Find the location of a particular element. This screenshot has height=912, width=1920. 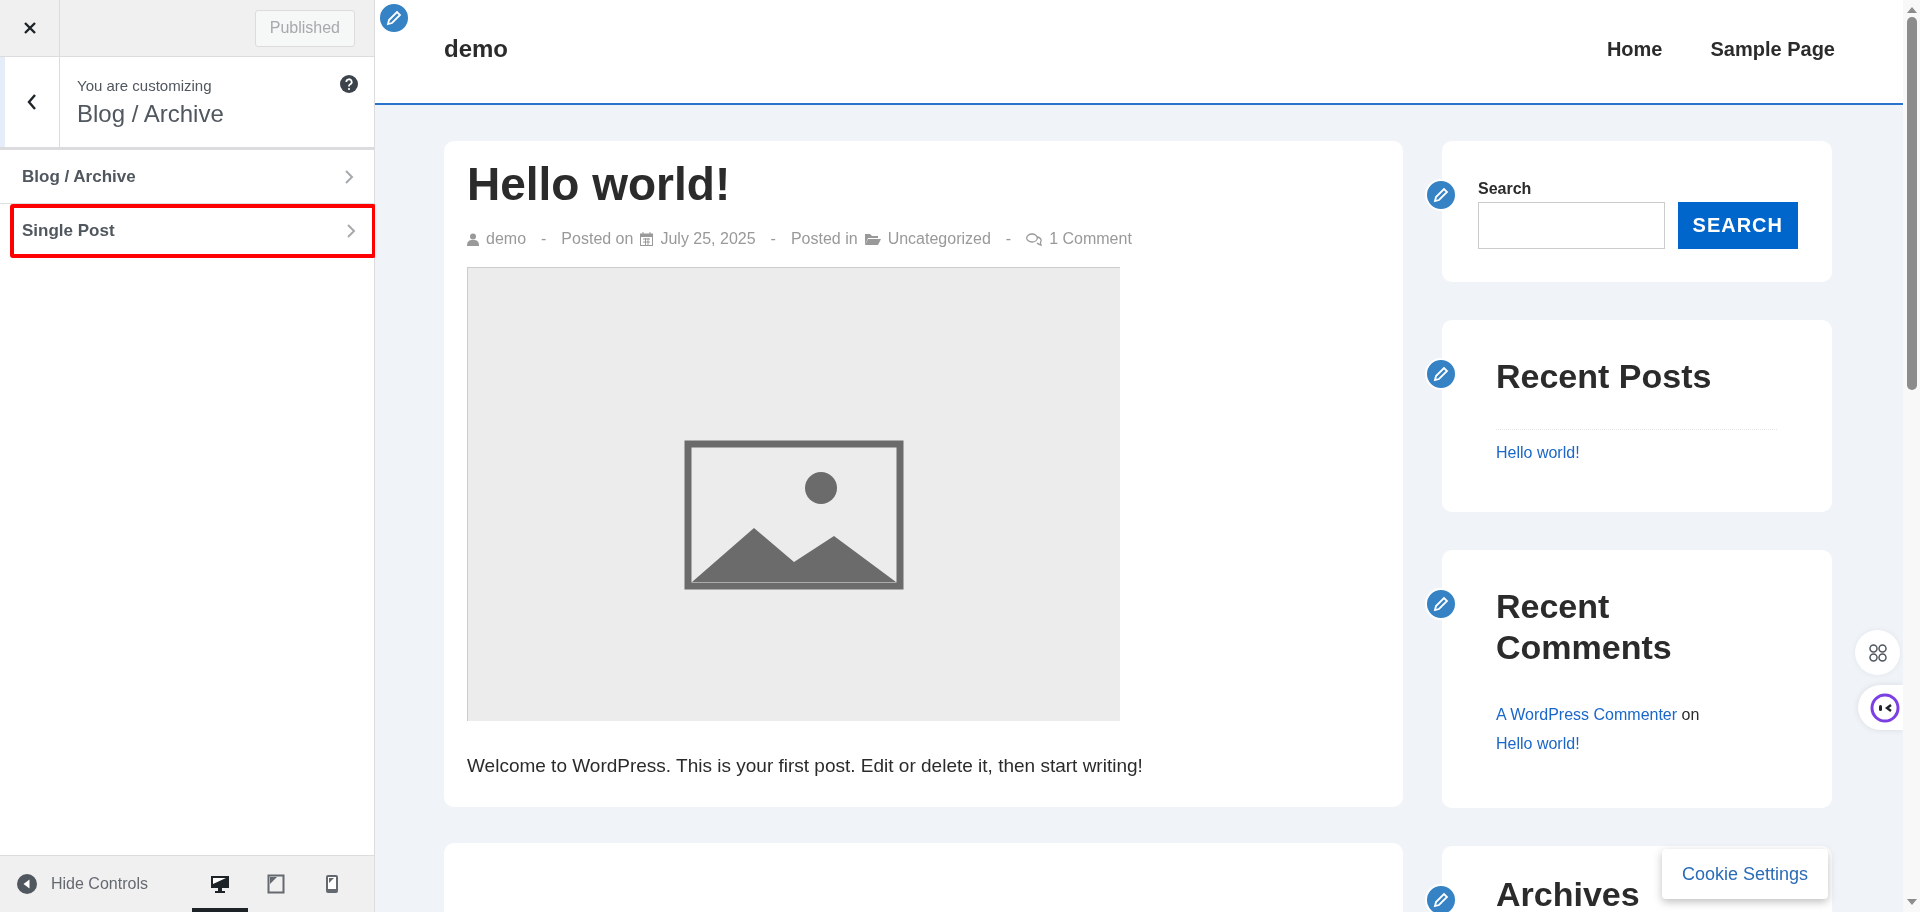

widget-title: Recent Comments is located at coordinates (1584, 627).